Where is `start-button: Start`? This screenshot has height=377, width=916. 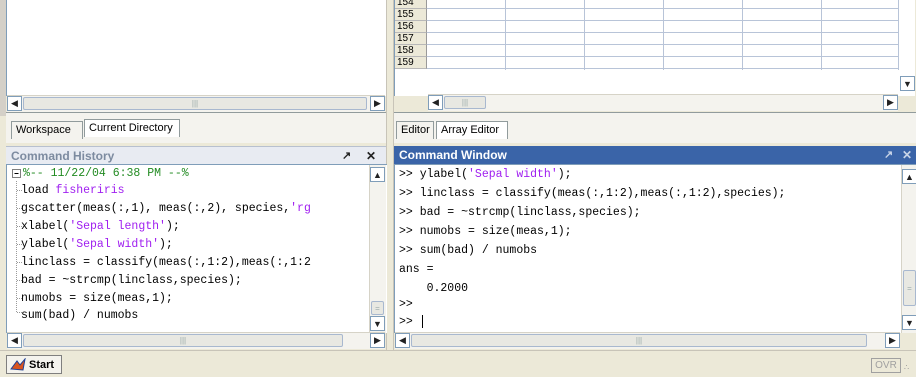 start-button: Start is located at coordinates (34, 364).